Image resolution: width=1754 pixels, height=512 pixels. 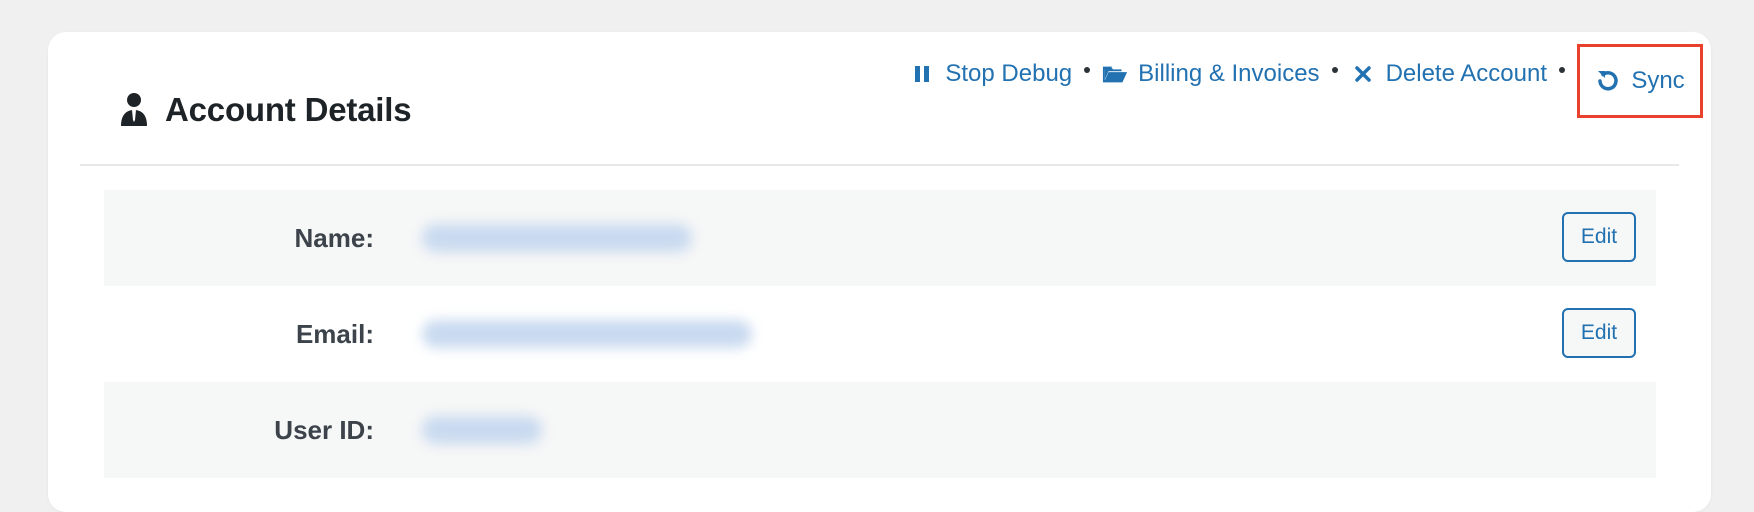 I want to click on name-label: Name:, so click(x=334, y=237).